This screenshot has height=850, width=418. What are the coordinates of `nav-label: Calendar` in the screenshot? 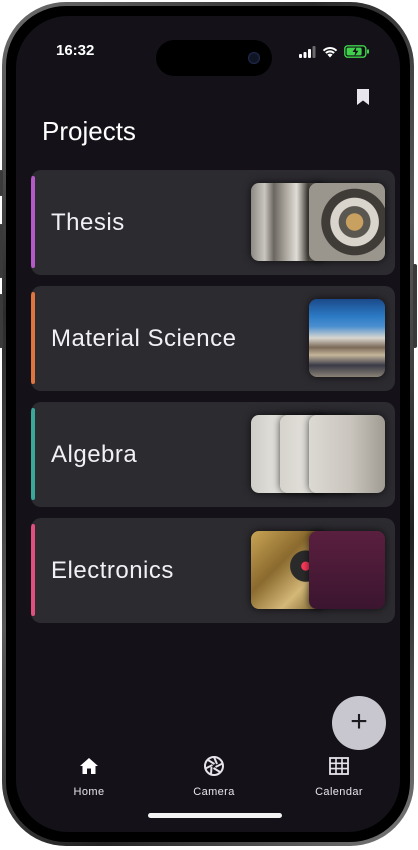 It's located at (339, 792).